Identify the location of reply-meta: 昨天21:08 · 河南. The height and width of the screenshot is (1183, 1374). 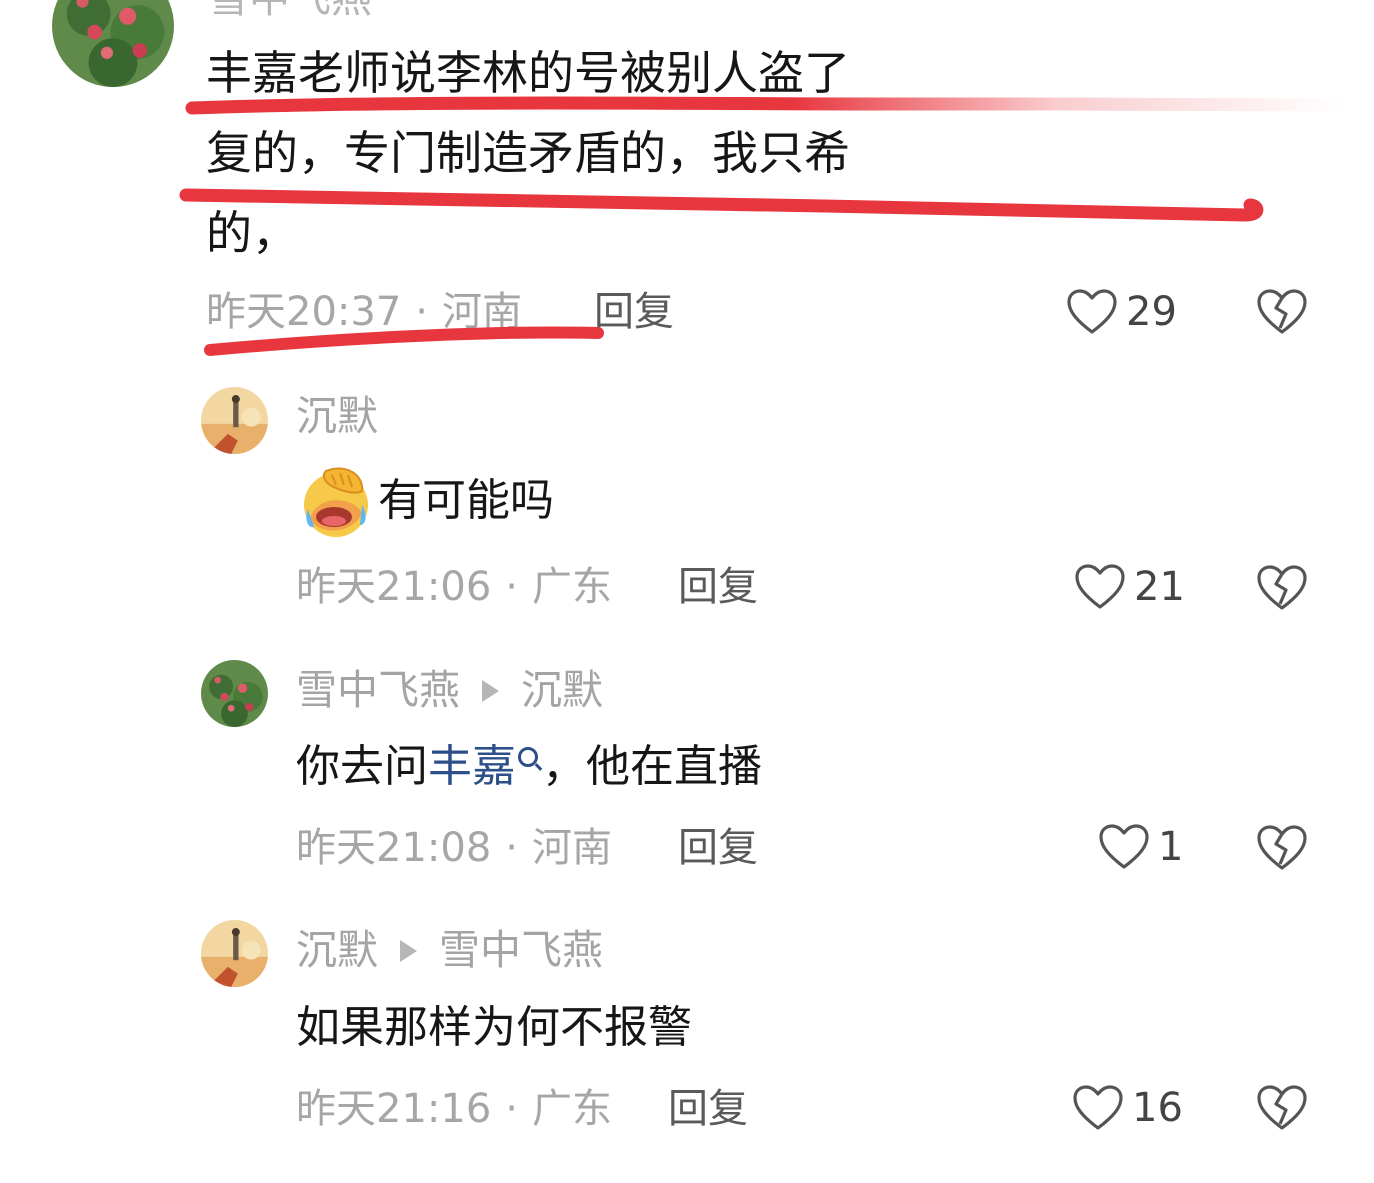
(454, 848).